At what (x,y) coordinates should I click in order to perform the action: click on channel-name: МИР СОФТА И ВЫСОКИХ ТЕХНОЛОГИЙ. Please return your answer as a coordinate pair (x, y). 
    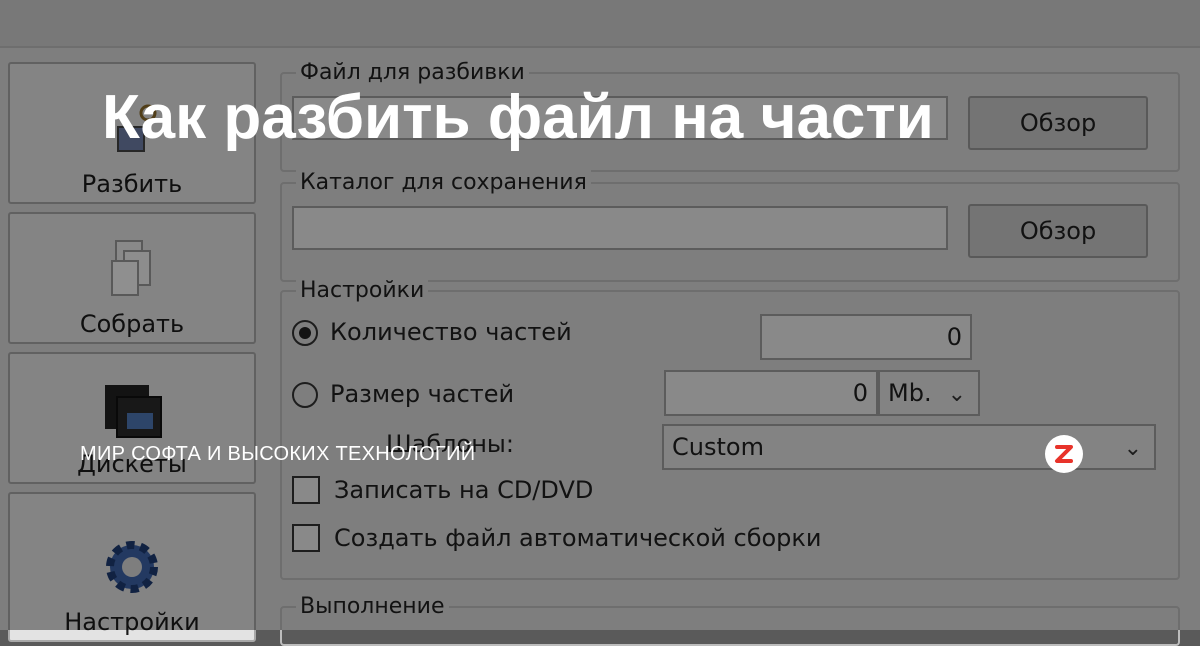
    Looking at the image, I should click on (278, 454).